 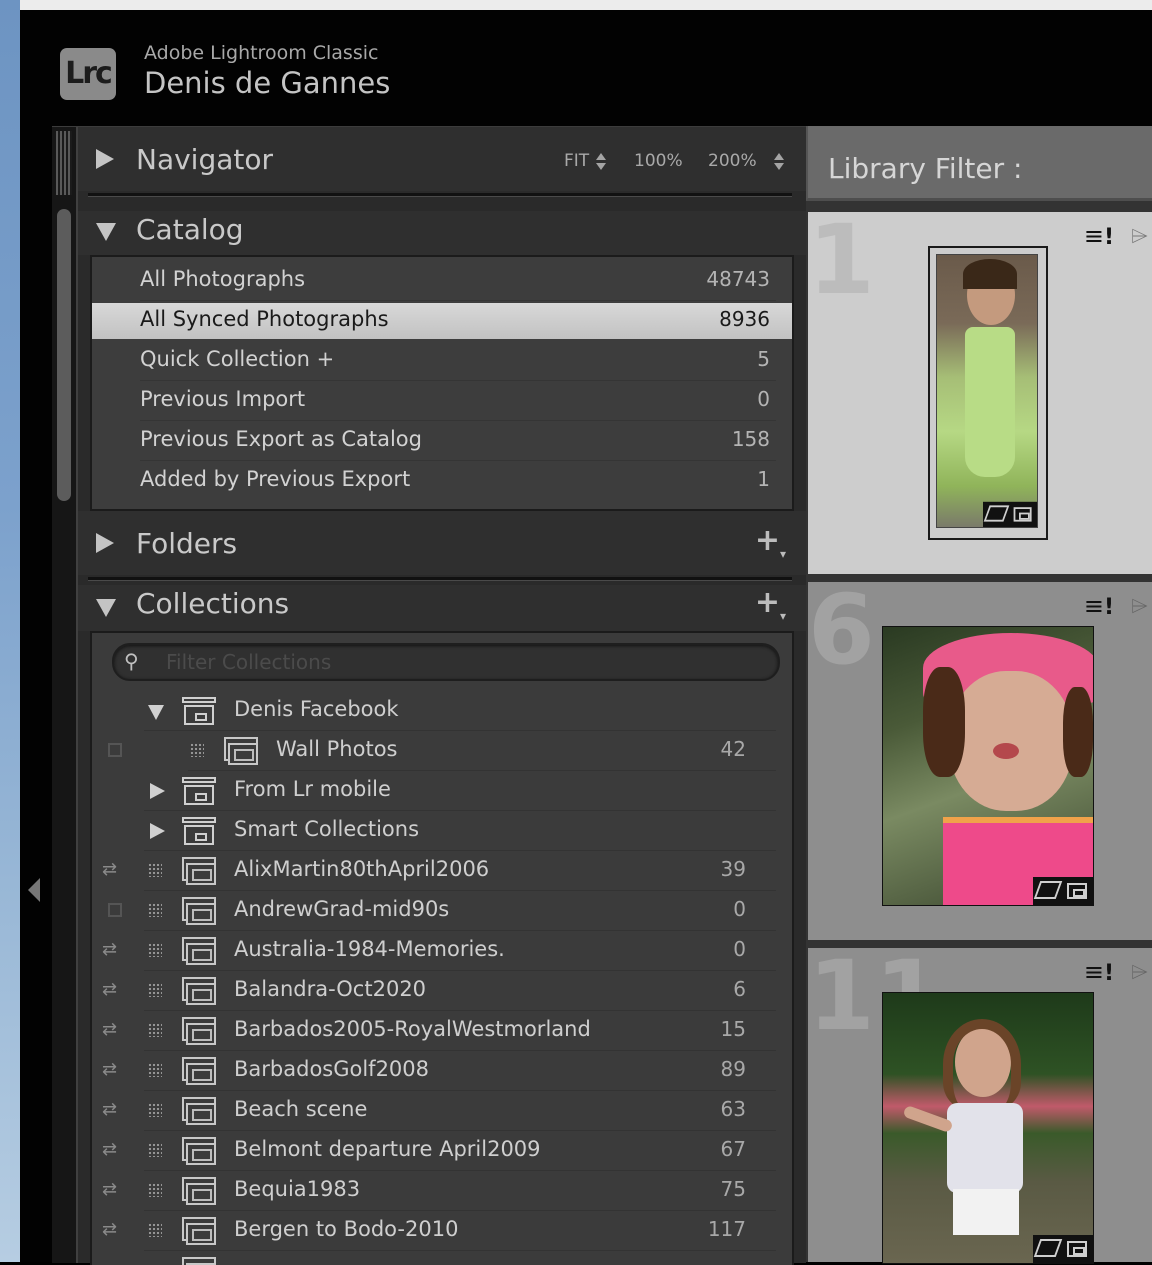 I want to click on catalog-header: Catalog, so click(x=442, y=233).